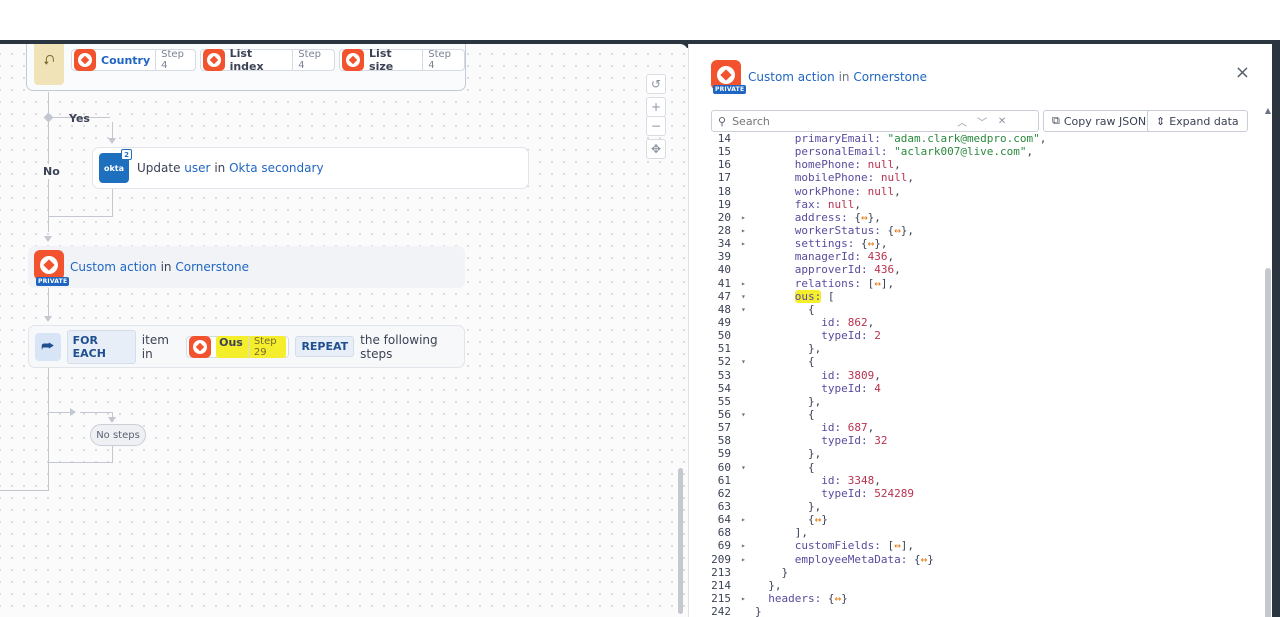 The height and width of the screenshot is (617, 1280). Describe the element at coordinates (844, 283) in the screenshot. I see `line-content: relations: [↔],` at that location.